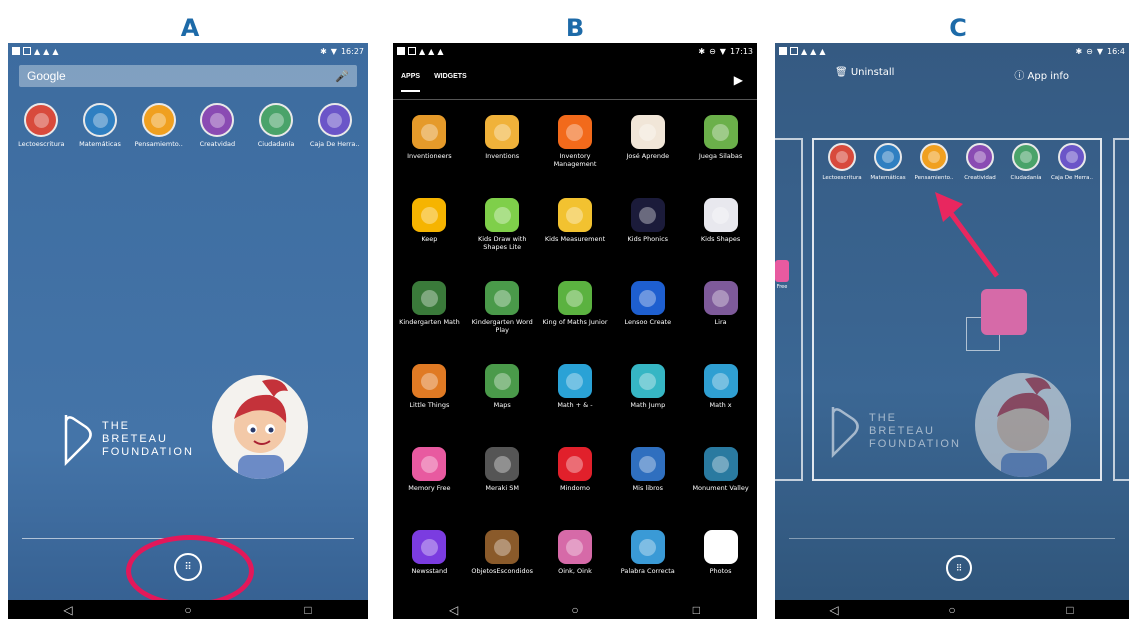 The width and height of the screenshot is (1129, 619). Describe the element at coordinates (429, 565) in the screenshot. I see `app-shortcut: Newsstand` at that location.